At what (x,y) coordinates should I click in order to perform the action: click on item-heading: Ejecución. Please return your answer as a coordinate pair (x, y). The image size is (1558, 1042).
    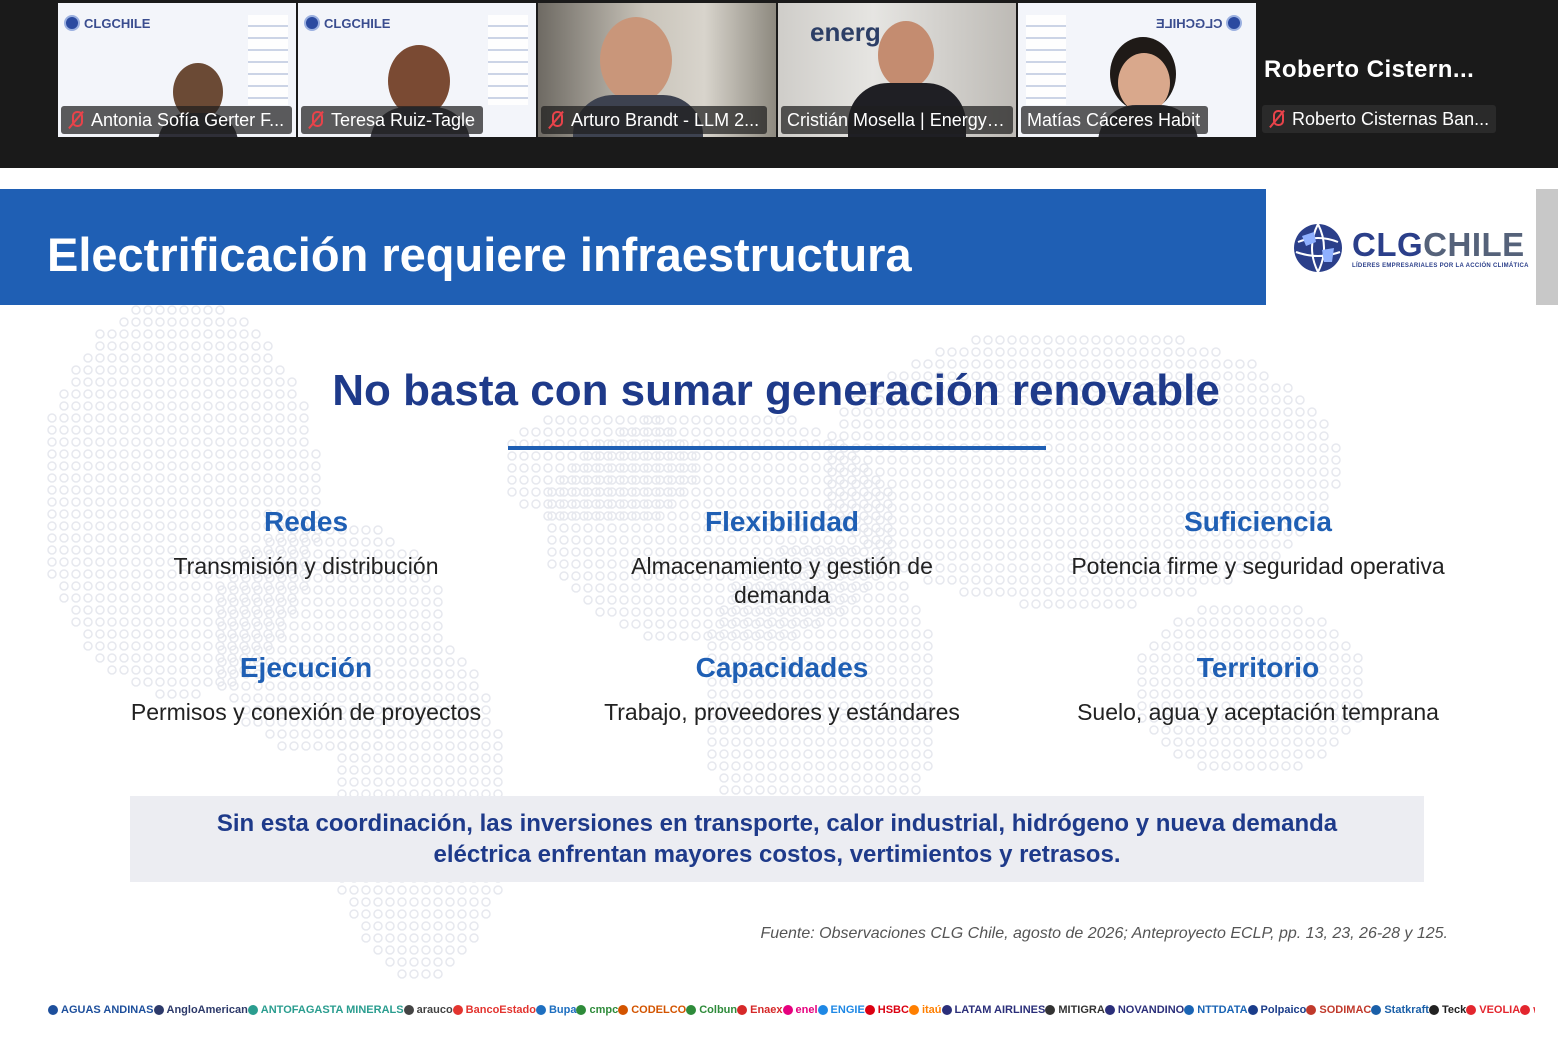
    Looking at the image, I should click on (306, 667).